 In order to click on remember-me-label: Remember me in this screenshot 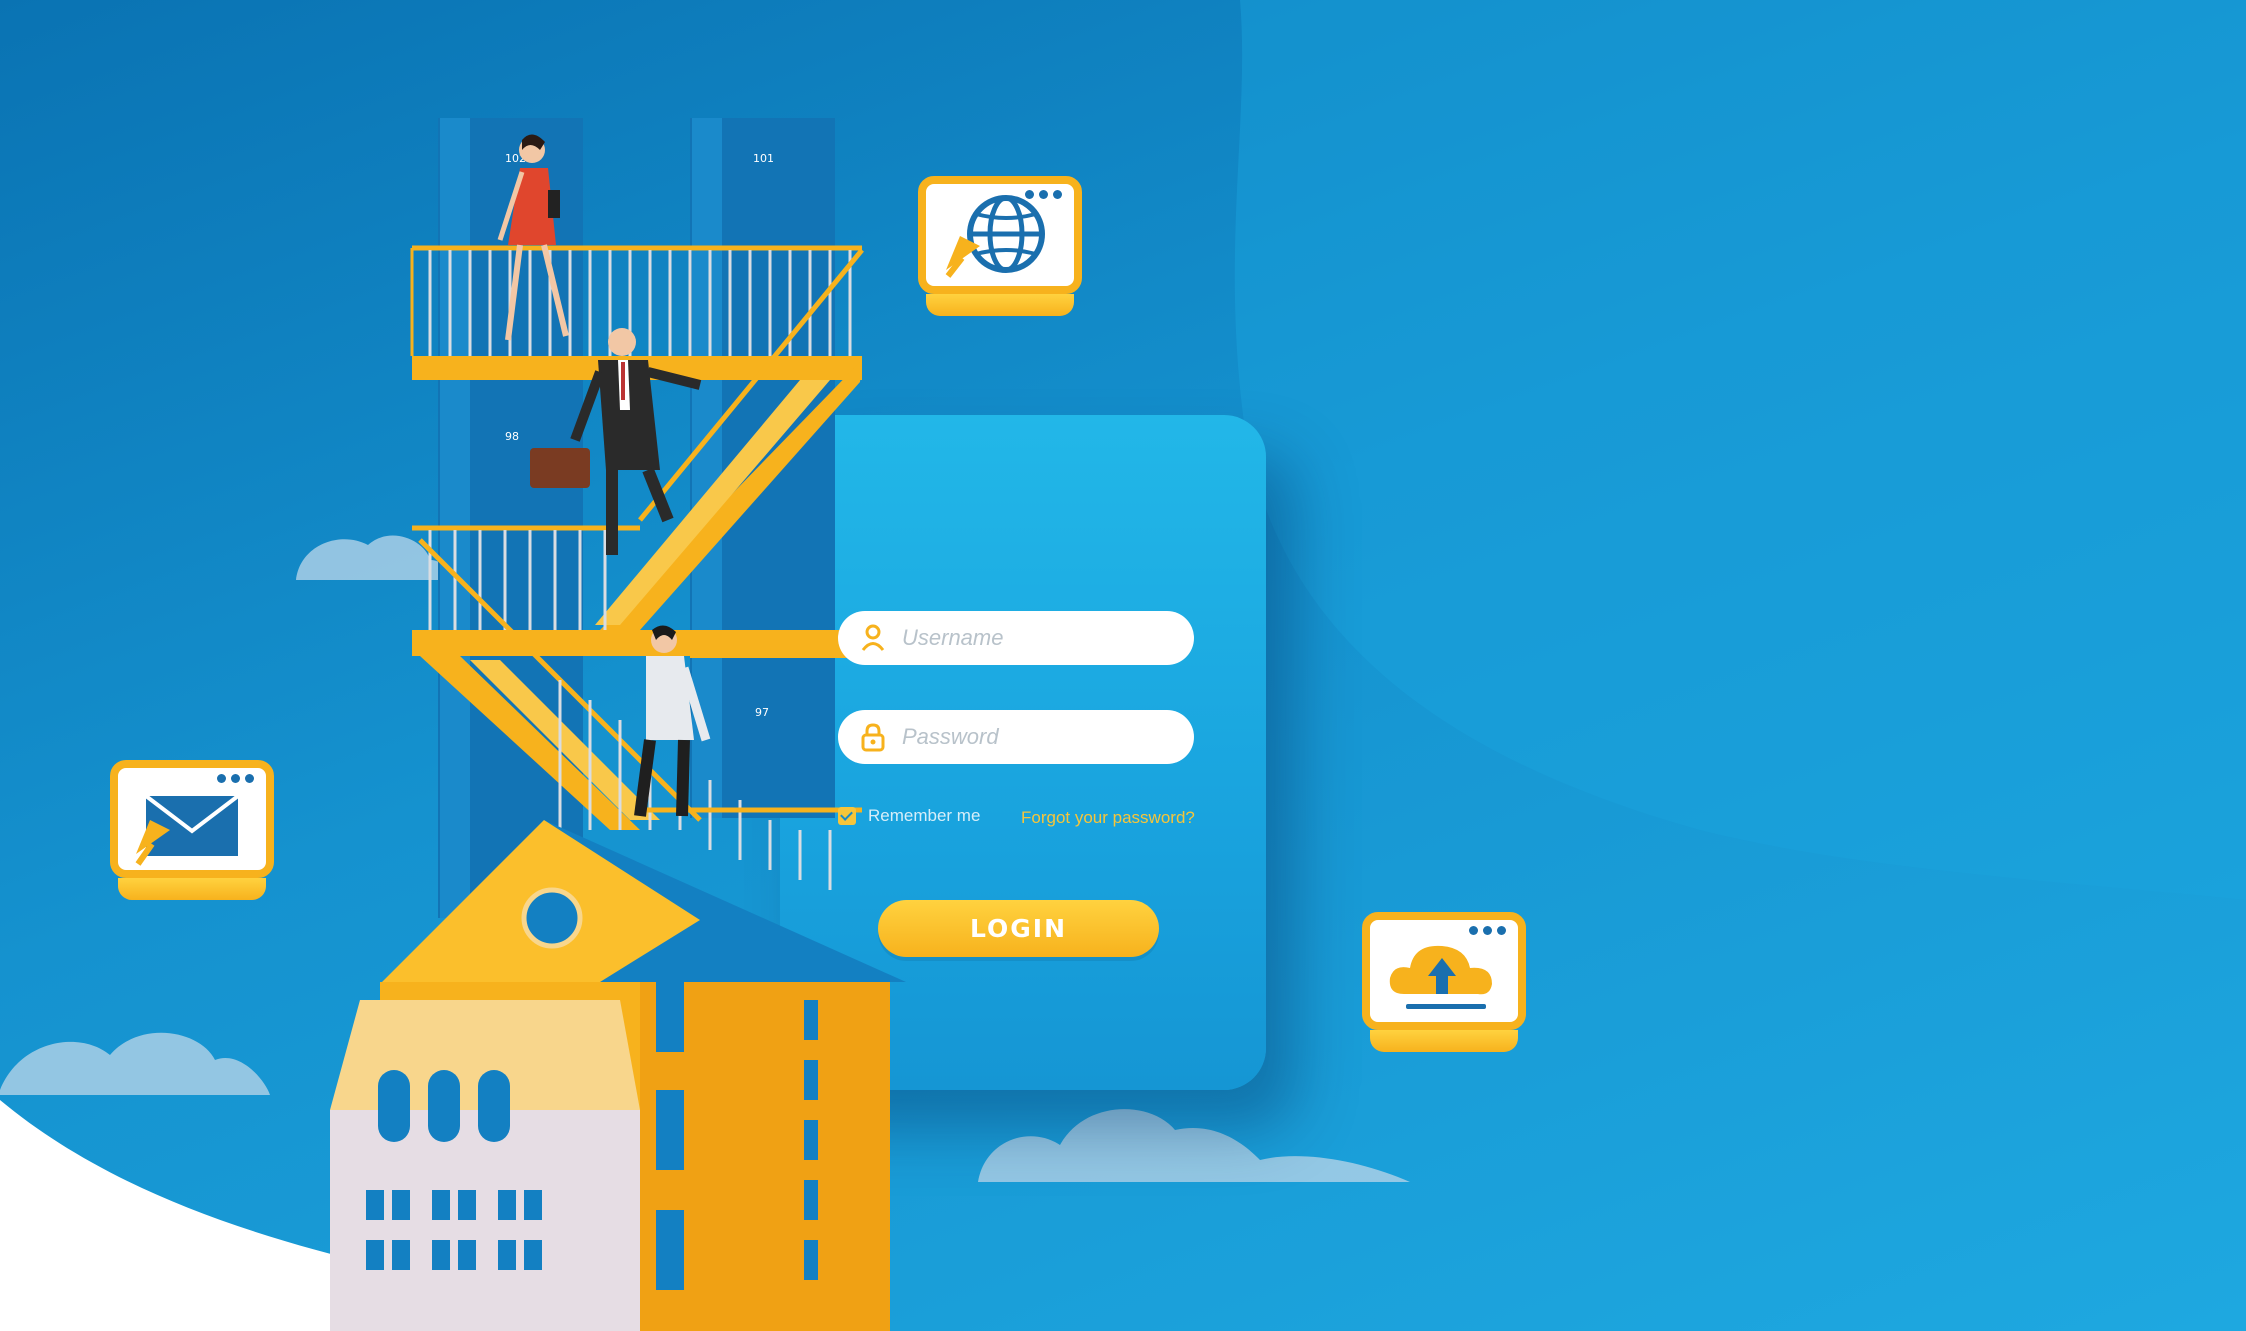, I will do `click(924, 815)`.